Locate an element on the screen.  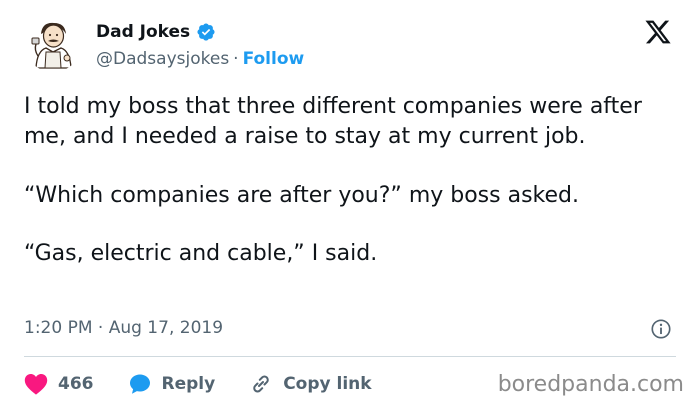
reply-bubble-icon is located at coordinates (139, 384).